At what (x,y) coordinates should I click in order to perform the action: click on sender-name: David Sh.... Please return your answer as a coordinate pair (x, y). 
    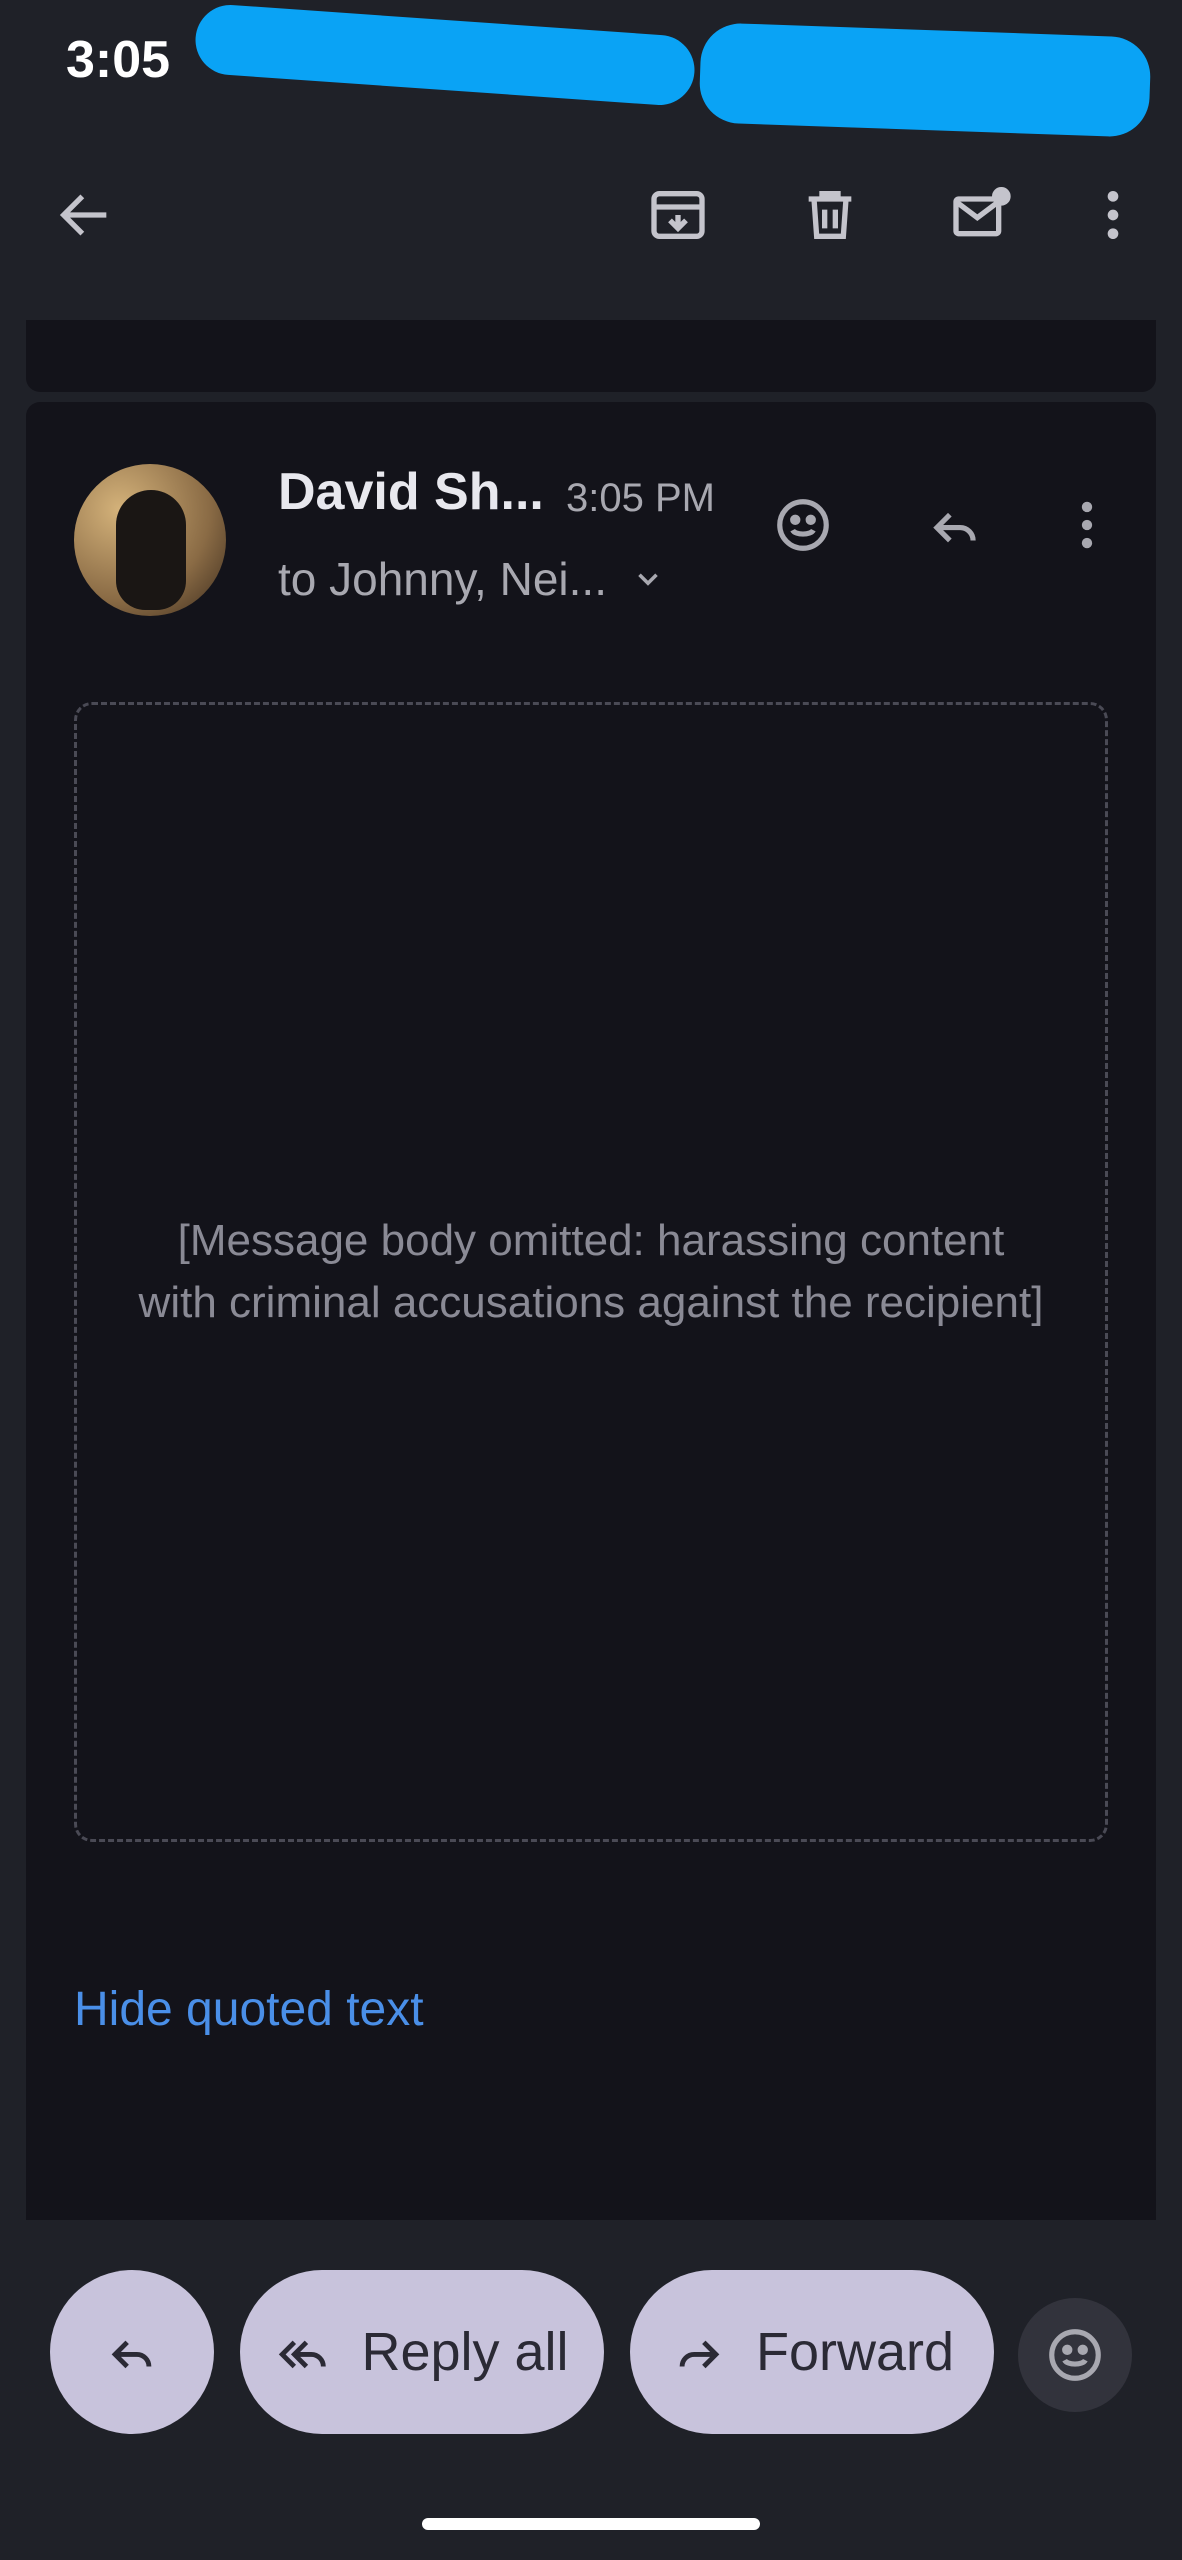
    Looking at the image, I should click on (411, 492).